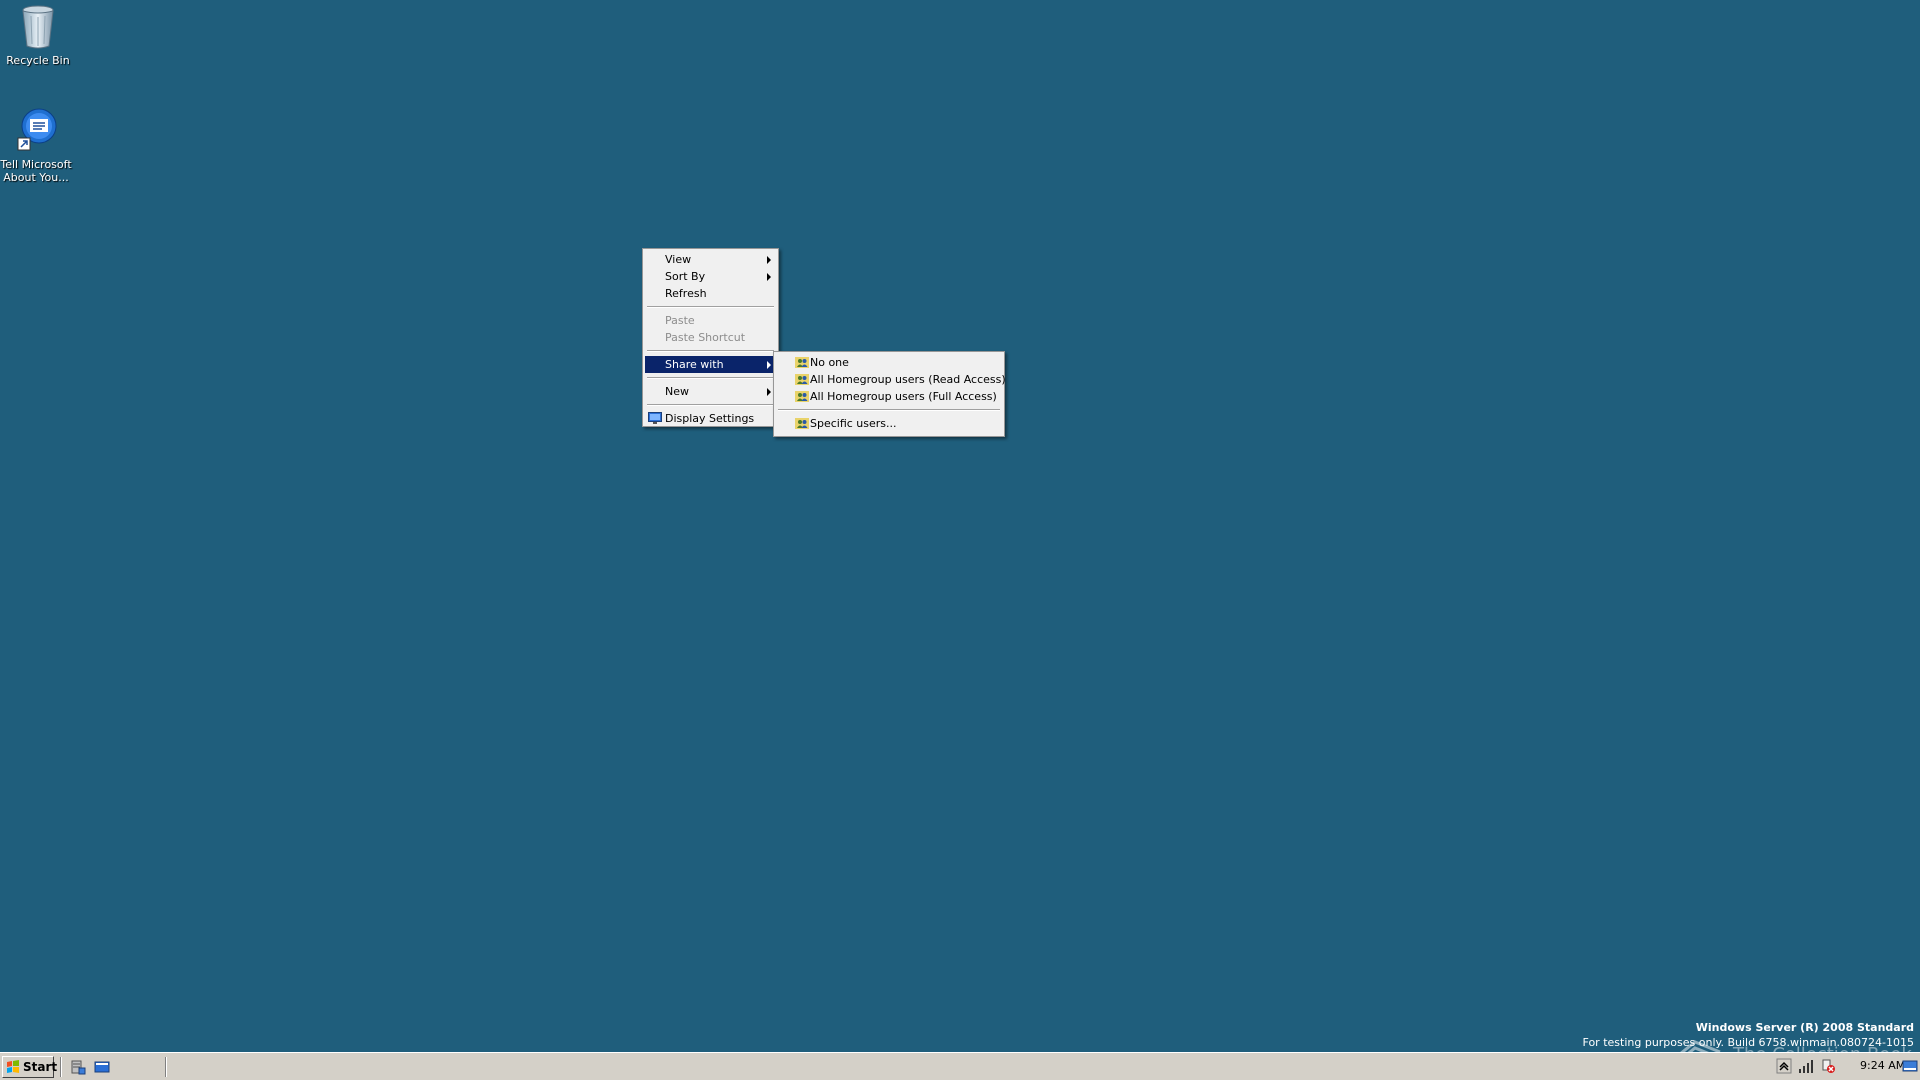  What do you see at coordinates (655, 418) in the screenshot?
I see `display-settings-icon` at bounding box center [655, 418].